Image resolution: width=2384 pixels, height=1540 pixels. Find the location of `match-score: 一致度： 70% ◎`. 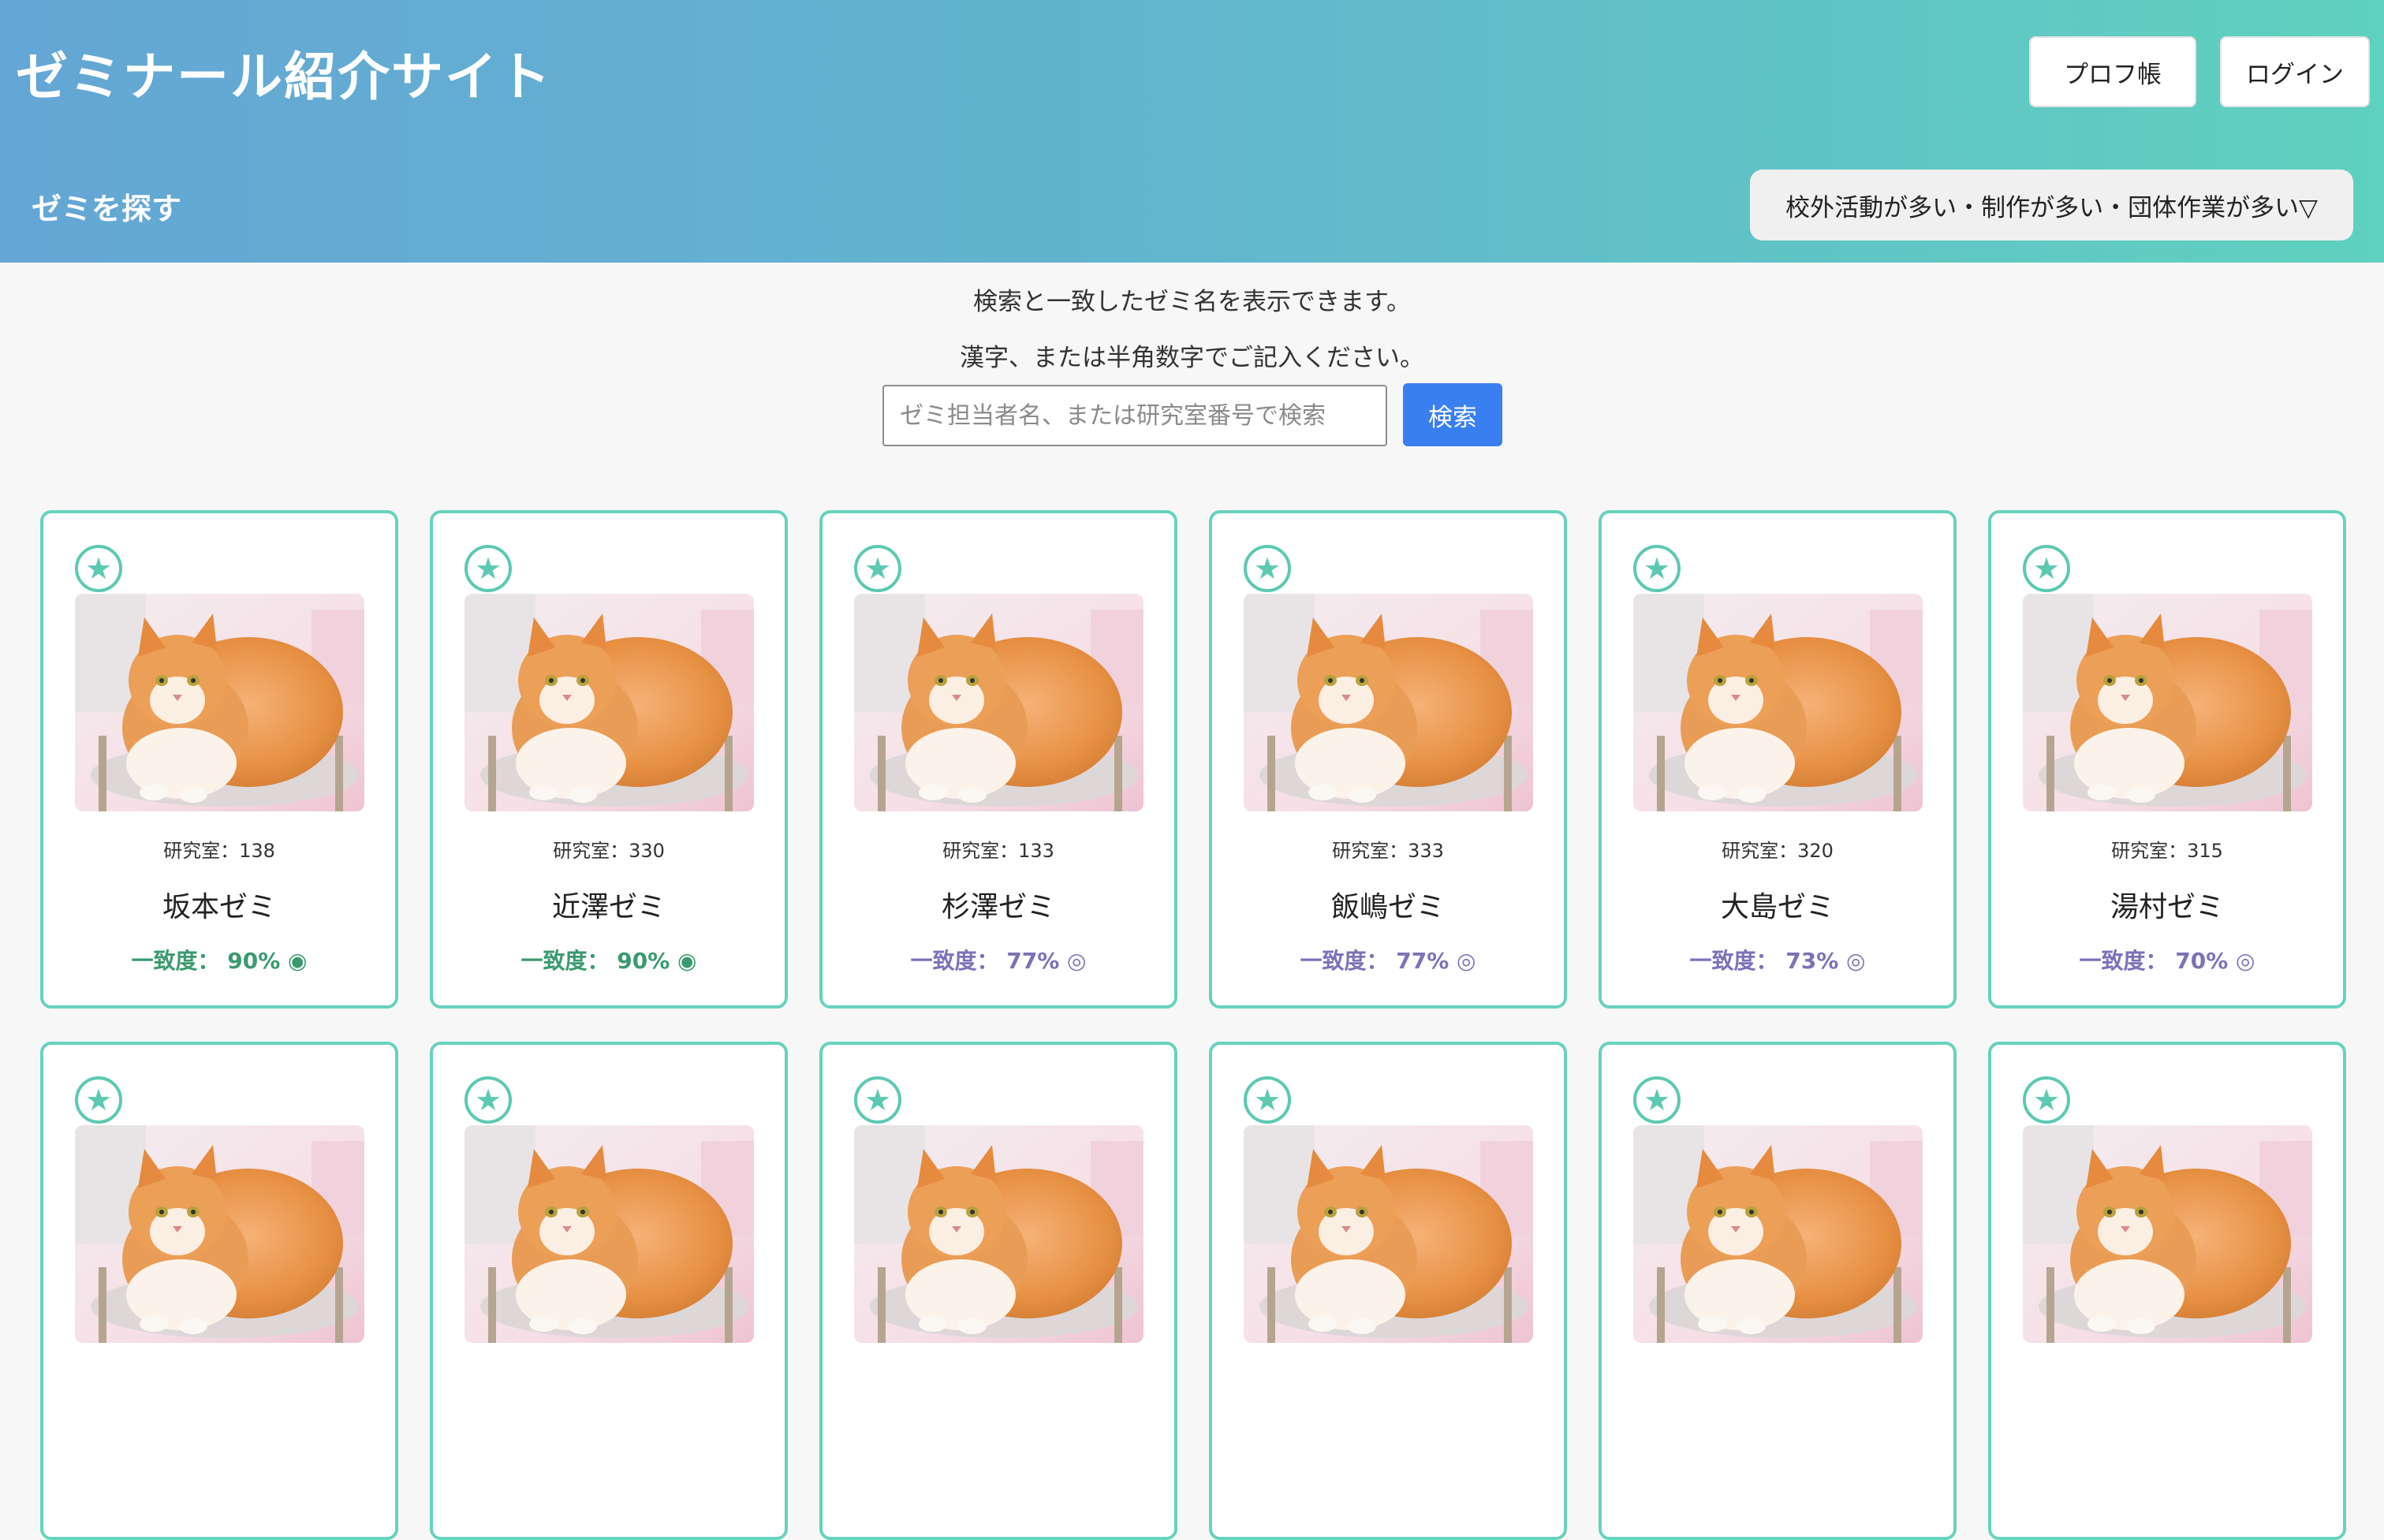

match-score: 一致度： 70% ◎ is located at coordinates (2167, 961).